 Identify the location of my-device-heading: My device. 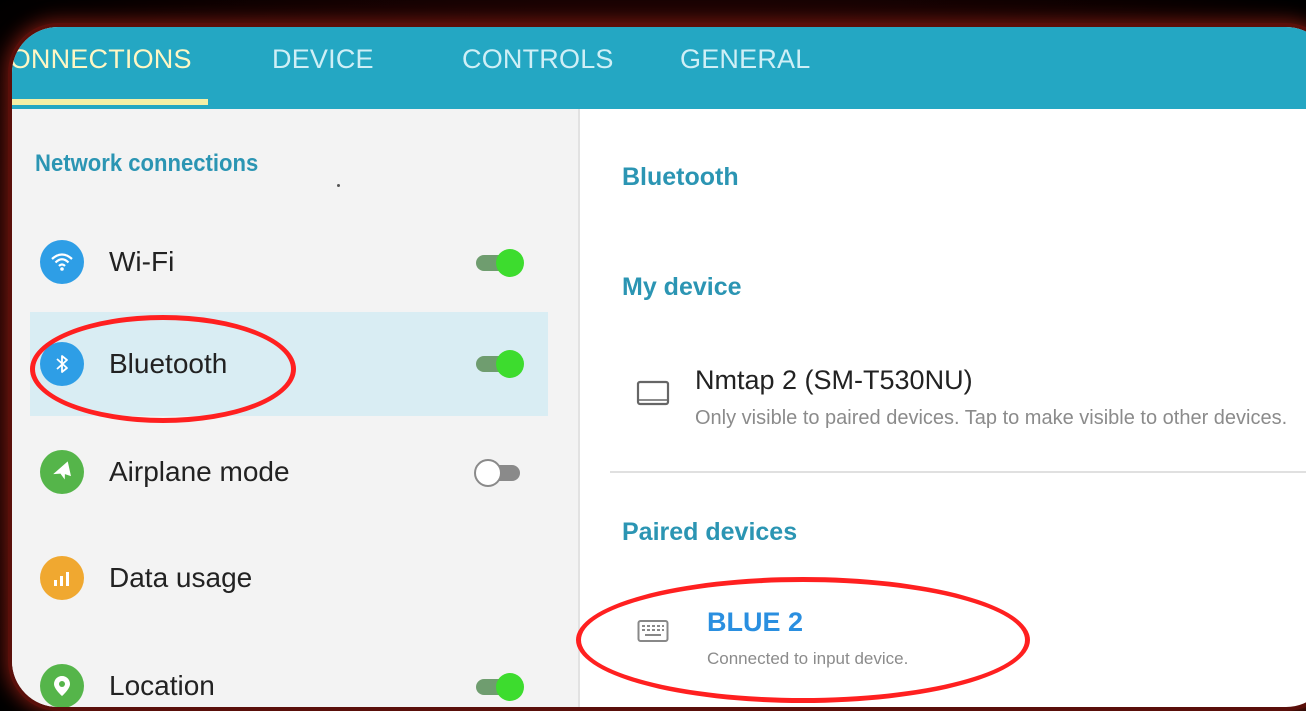
(682, 287).